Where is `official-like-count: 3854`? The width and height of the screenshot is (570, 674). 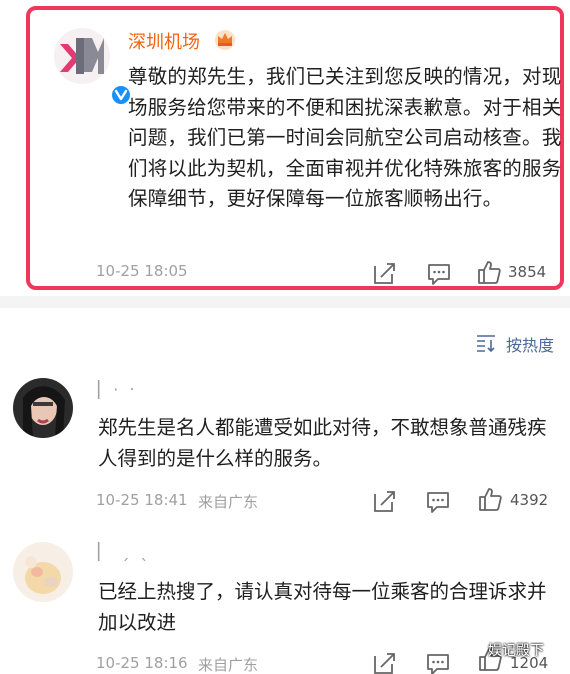
official-like-count: 3854 is located at coordinates (527, 272).